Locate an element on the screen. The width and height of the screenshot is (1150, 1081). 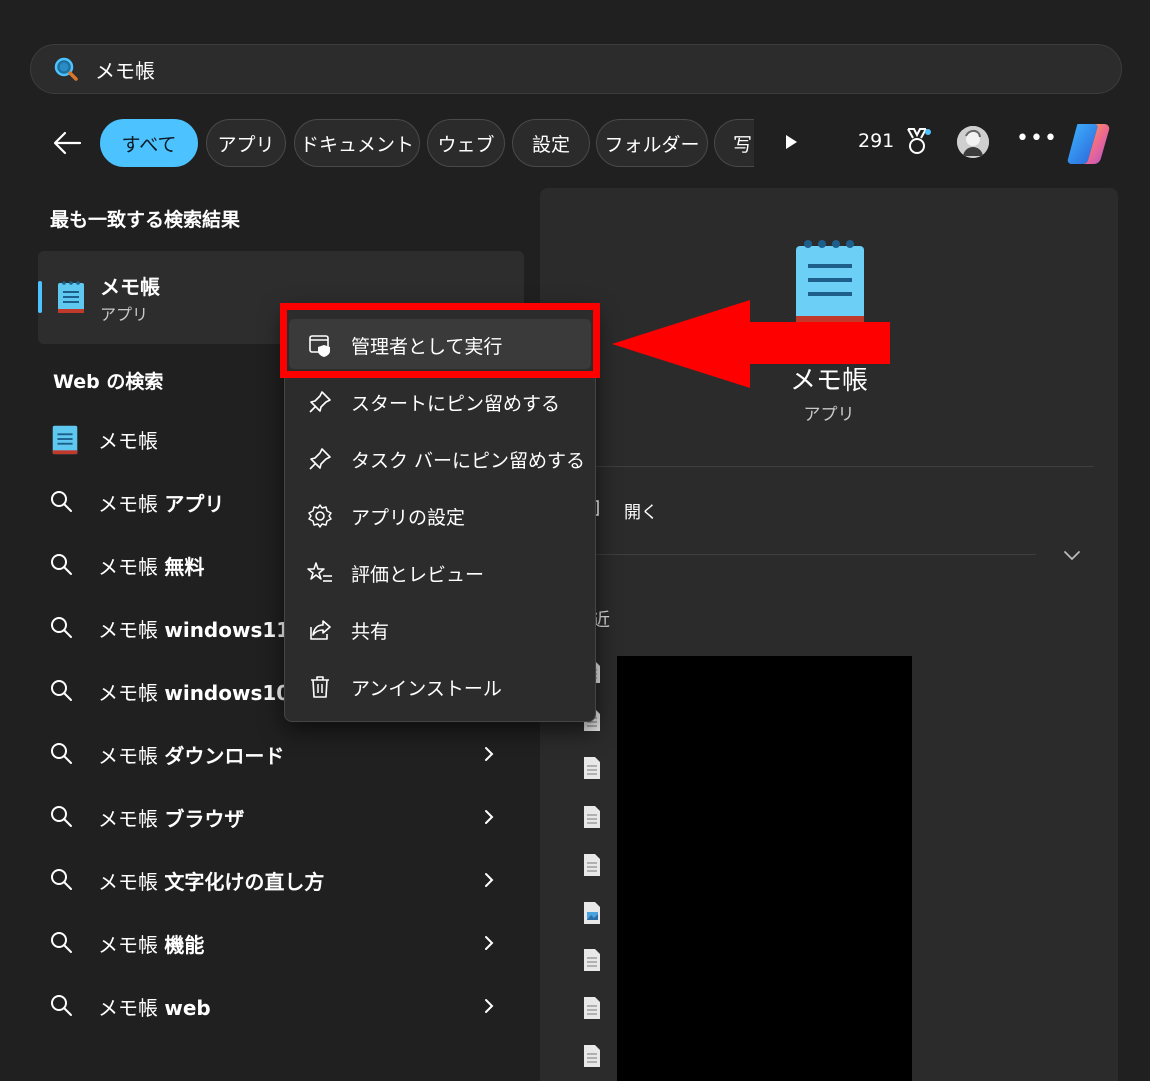
best-match-title: 最も一致する検索結果 is located at coordinates (145, 220).